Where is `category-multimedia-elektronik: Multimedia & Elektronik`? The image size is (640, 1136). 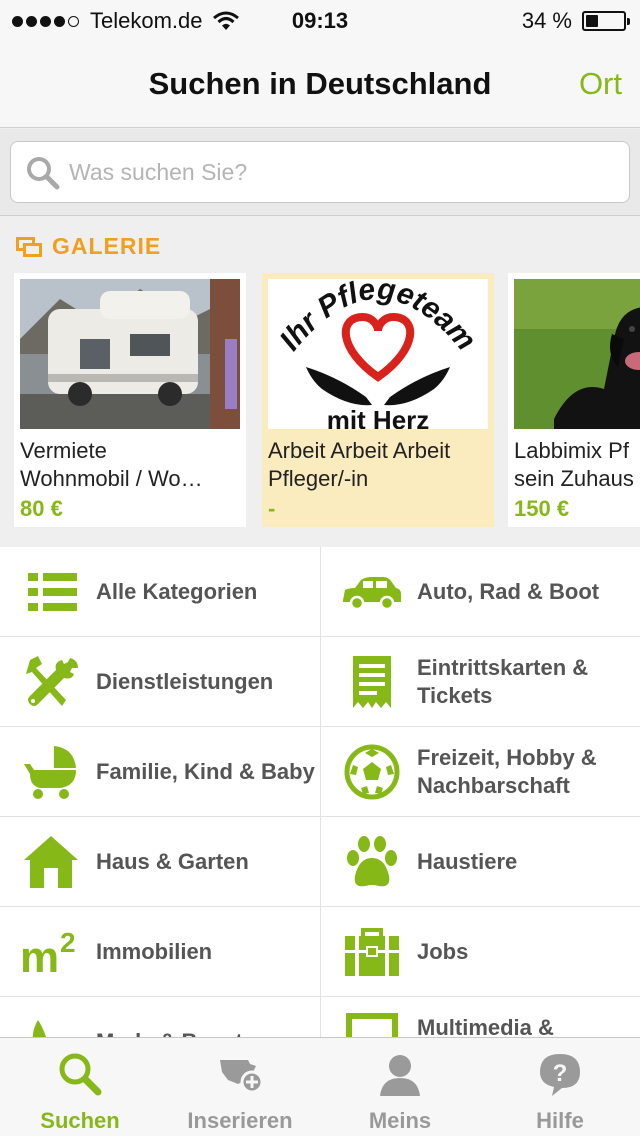 category-multimedia-elektronik: Multimedia & Elektronik is located at coordinates (480, 1017).